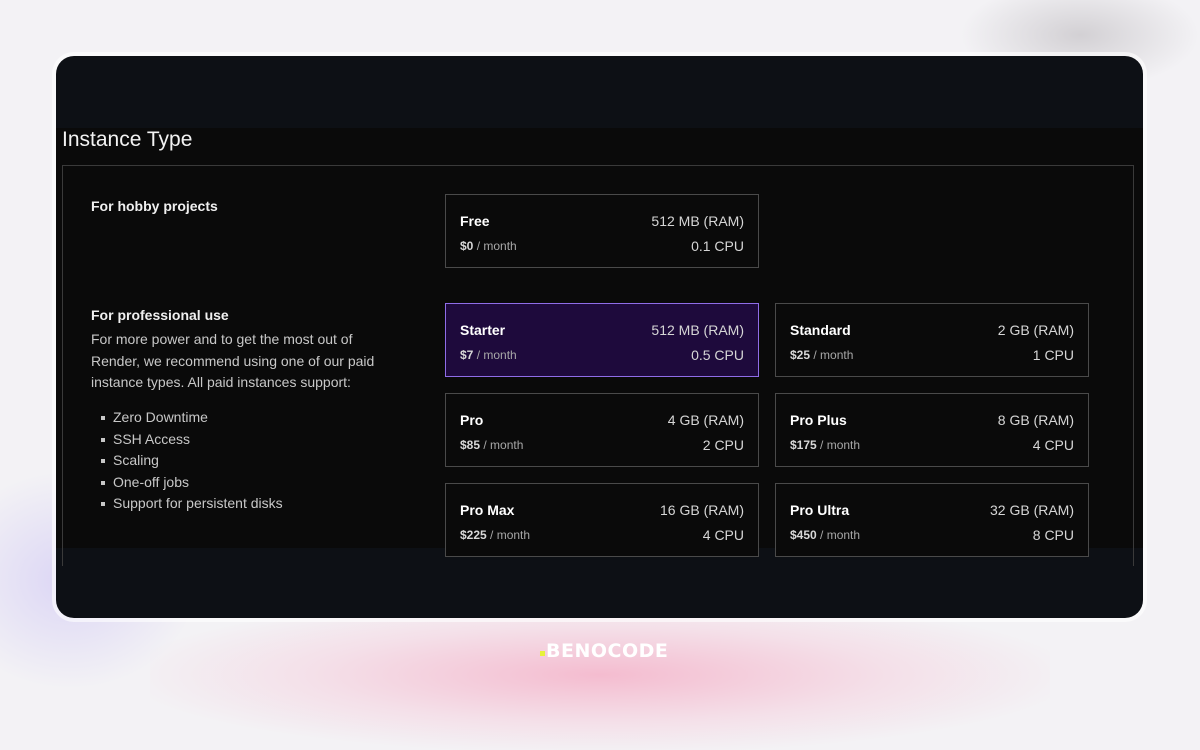 Image resolution: width=1200 pixels, height=750 pixels. I want to click on plan-price-row: $0 / month, so click(488, 246).